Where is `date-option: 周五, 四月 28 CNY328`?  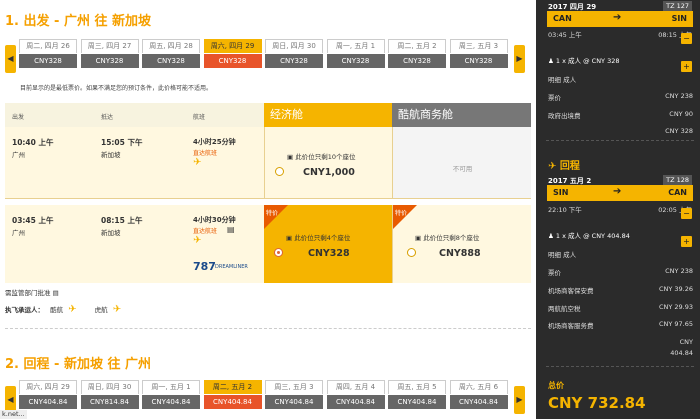
date-option: 周五, 四月 28 CNY328 is located at coordinates (171, 56).